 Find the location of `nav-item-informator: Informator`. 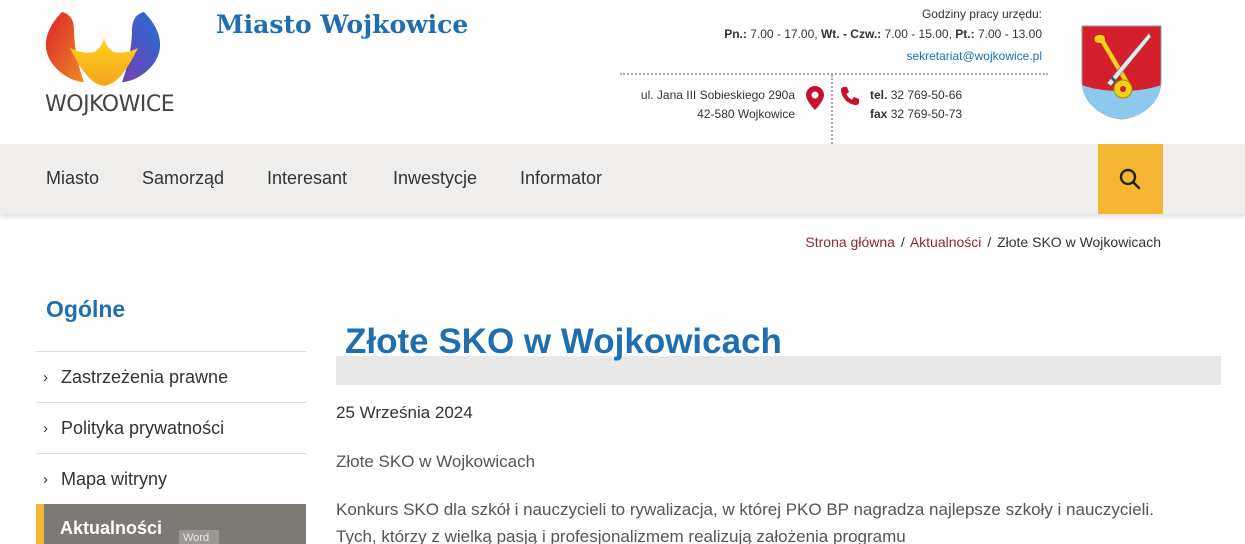

nav-item-informator: Informator is located at coordinates (561, 178).